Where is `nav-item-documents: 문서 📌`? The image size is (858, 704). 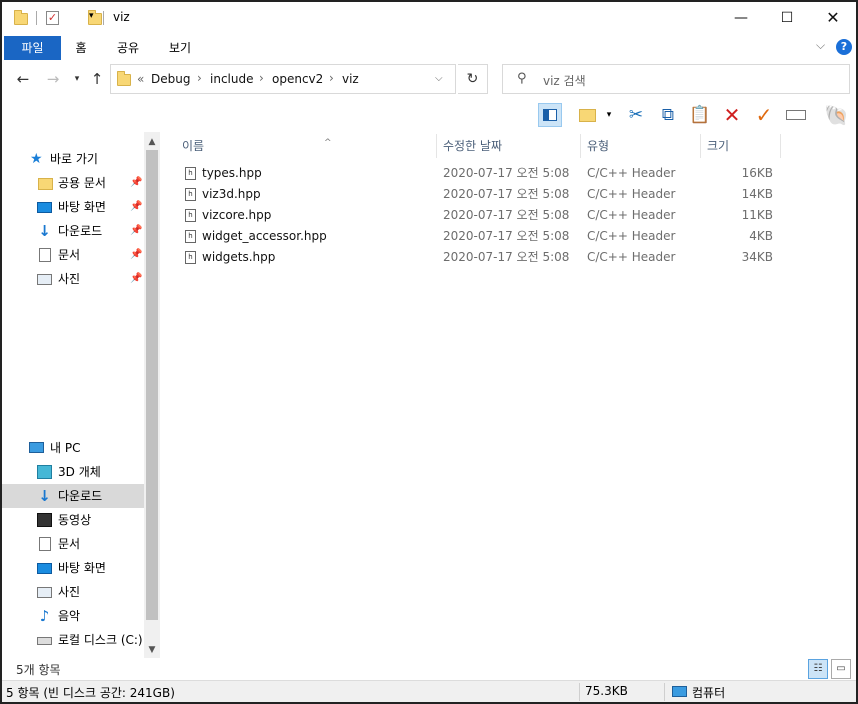 nav-item-documents: 문서 📌 is located at coordinates (73, 255).